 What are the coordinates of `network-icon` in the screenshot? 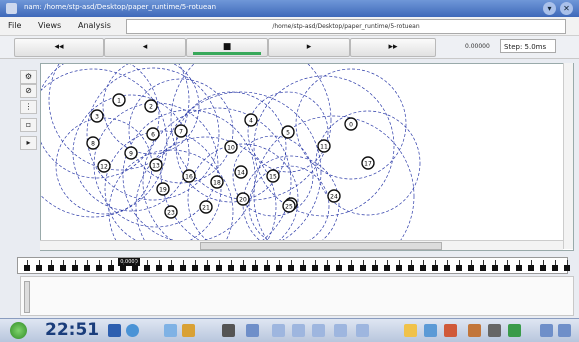 It's located at (132, 330).